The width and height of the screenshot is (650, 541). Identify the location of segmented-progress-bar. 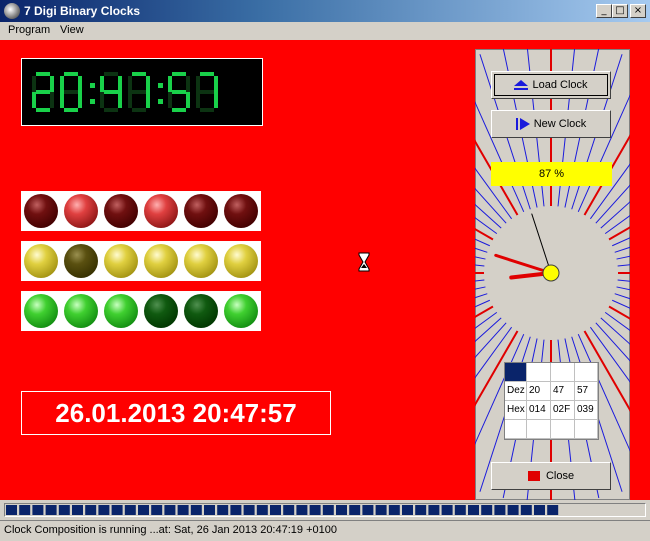
(325, 510).